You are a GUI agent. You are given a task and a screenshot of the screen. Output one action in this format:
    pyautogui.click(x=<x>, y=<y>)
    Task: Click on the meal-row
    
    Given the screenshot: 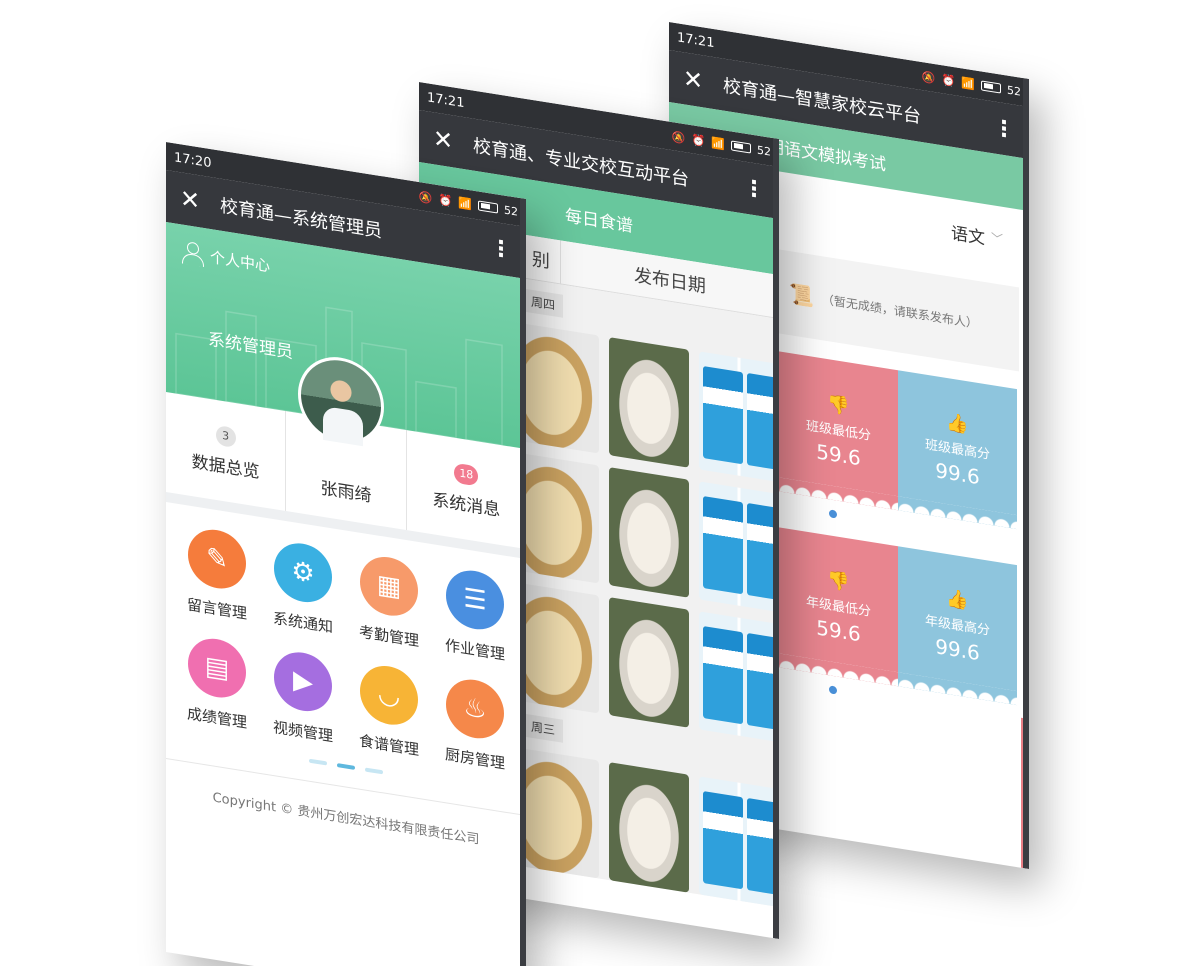 What is the action you would take?
    pyautogui.click(x=649, y=827)
    